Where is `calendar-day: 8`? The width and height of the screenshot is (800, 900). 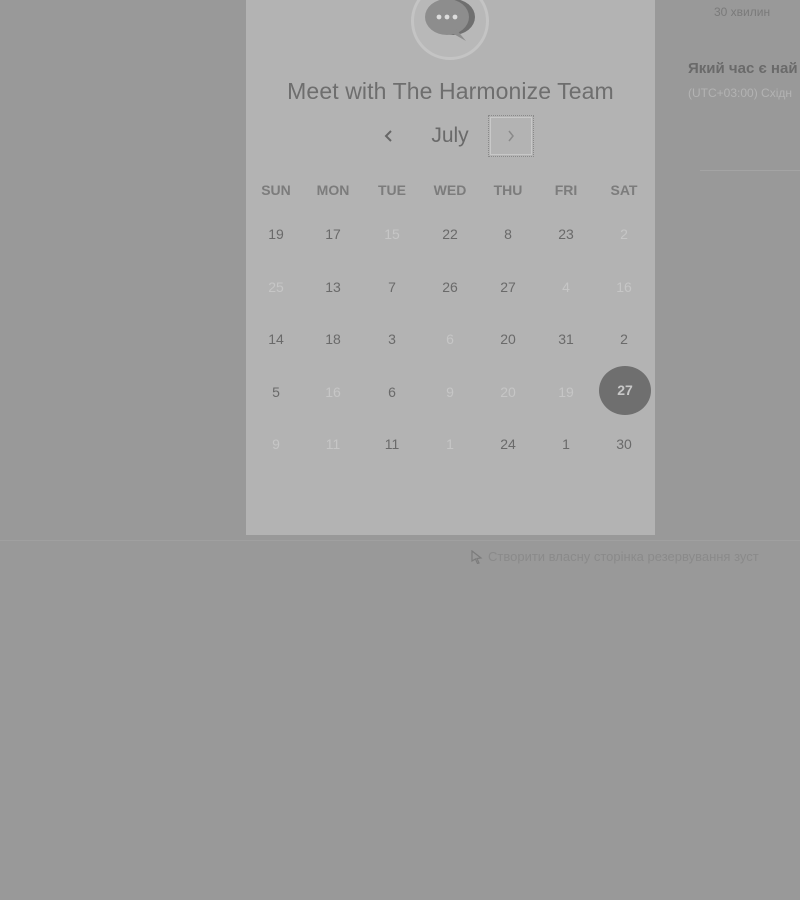
calendar-day: 8 is located at coordinates (508, 238).